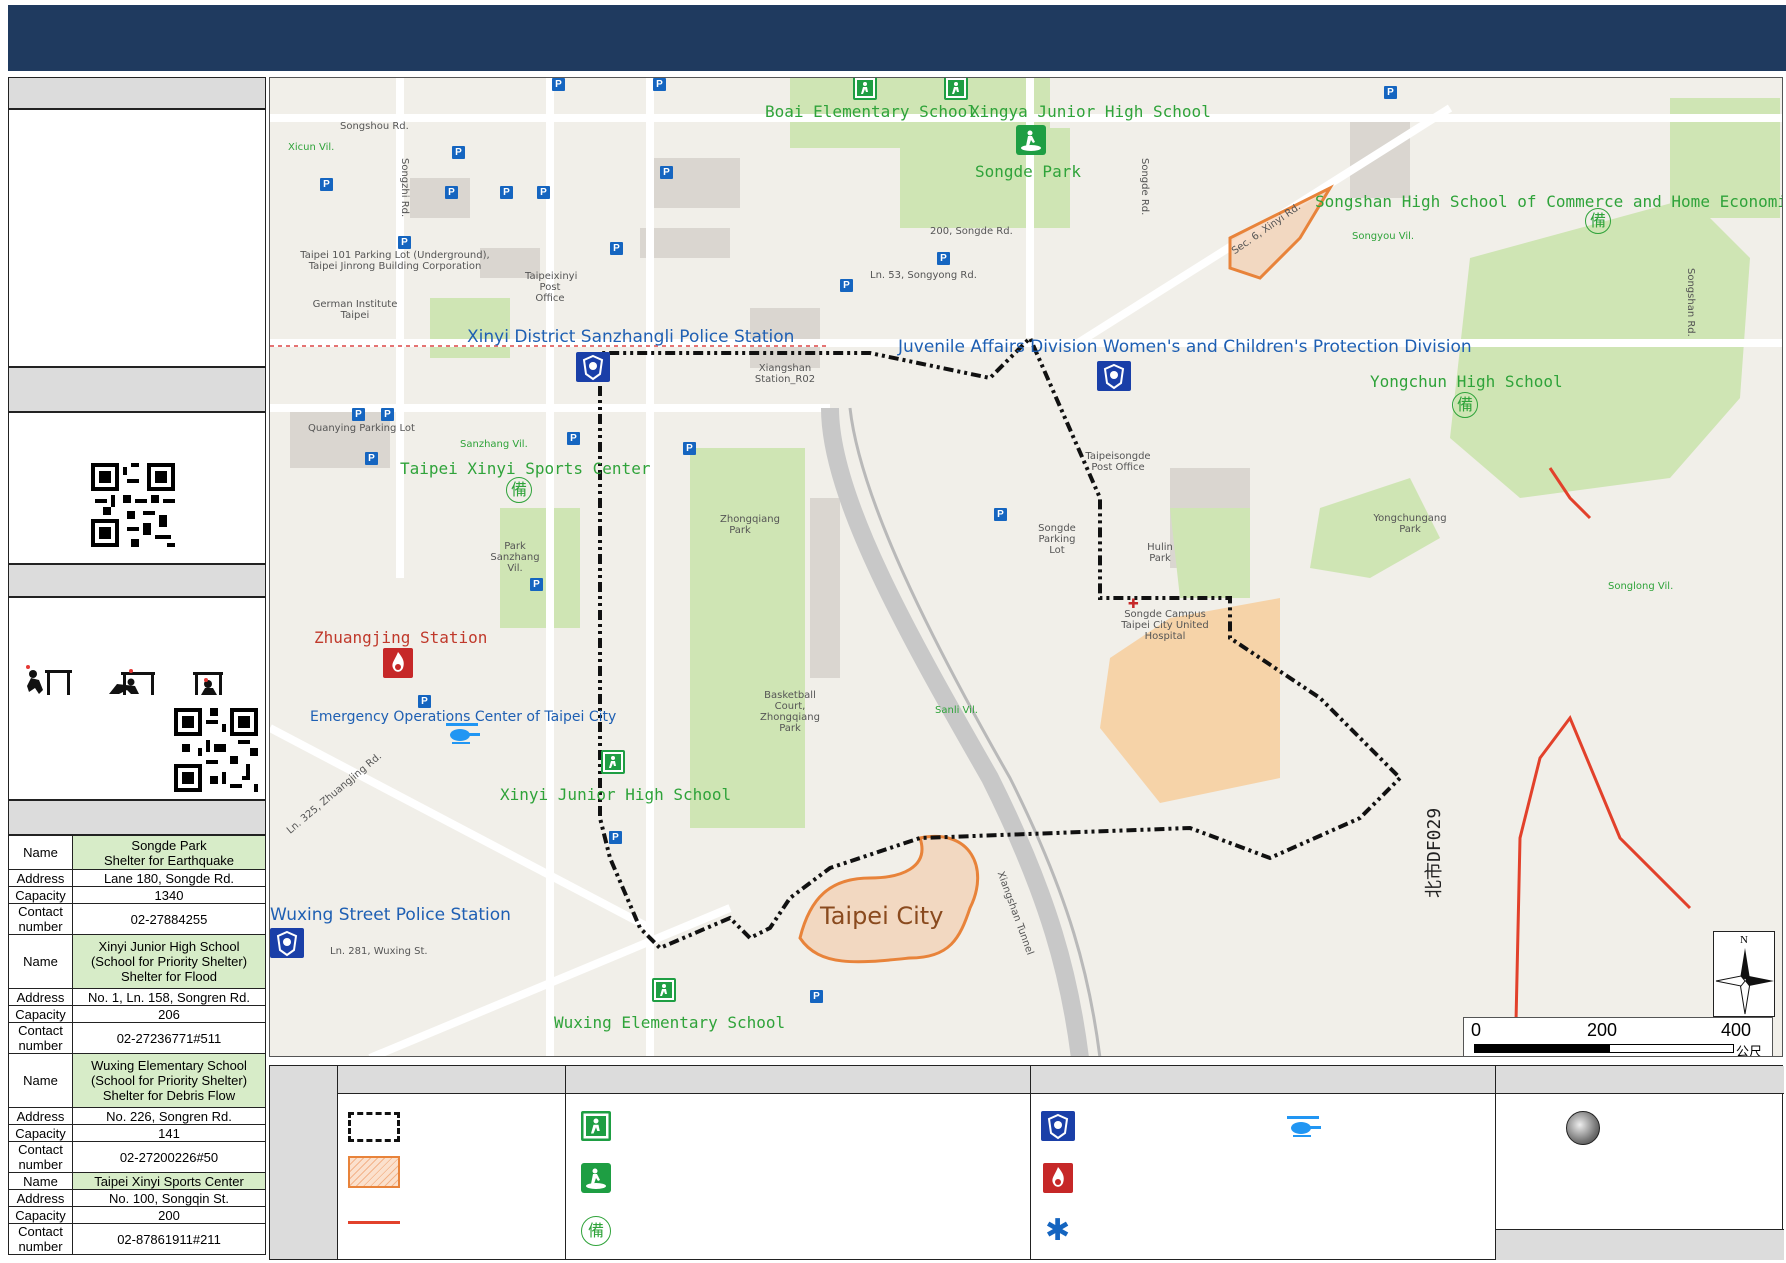 The width and height of the screenshot is (1786, 1263). Describe the element at coordinates (670, 1022) in the screenshot. I see `label-wuxing-es: Wuxing Elementary School` at that location.